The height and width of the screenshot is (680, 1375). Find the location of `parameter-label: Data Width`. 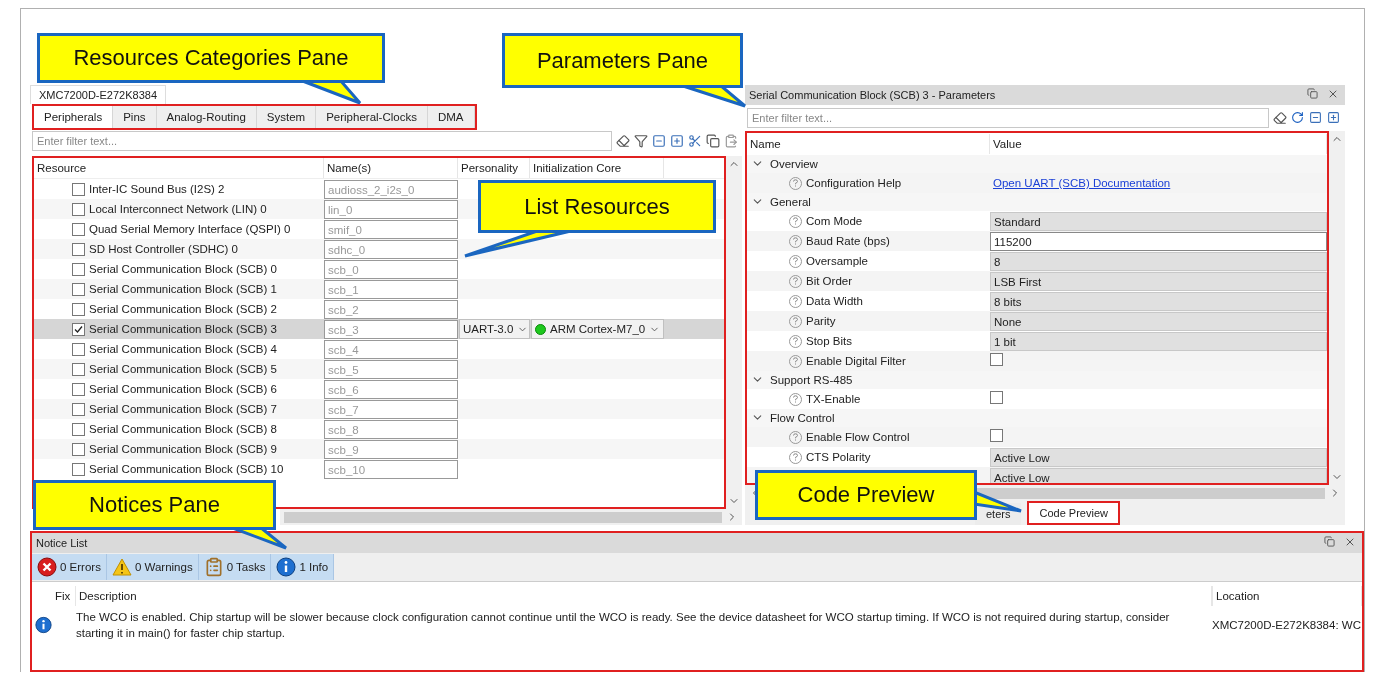

parameter-label: Data Width is located at coordinates (834, 301).